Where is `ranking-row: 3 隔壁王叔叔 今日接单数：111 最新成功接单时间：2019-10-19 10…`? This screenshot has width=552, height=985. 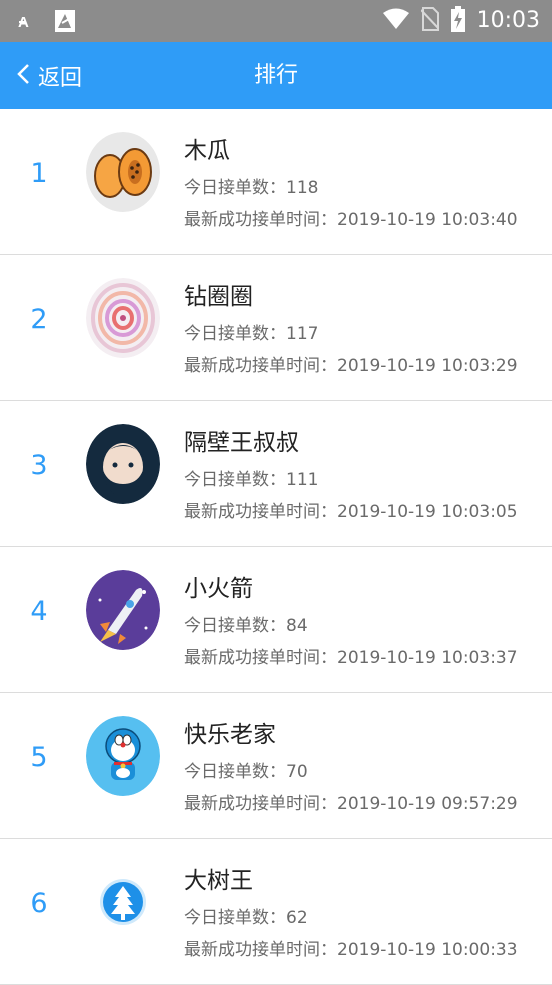
ranking-row: 3 隔壁王叔叔 今日接单数：111 最新成功接单时间：2019-10-19 10… is located at coordinates (276, 474).